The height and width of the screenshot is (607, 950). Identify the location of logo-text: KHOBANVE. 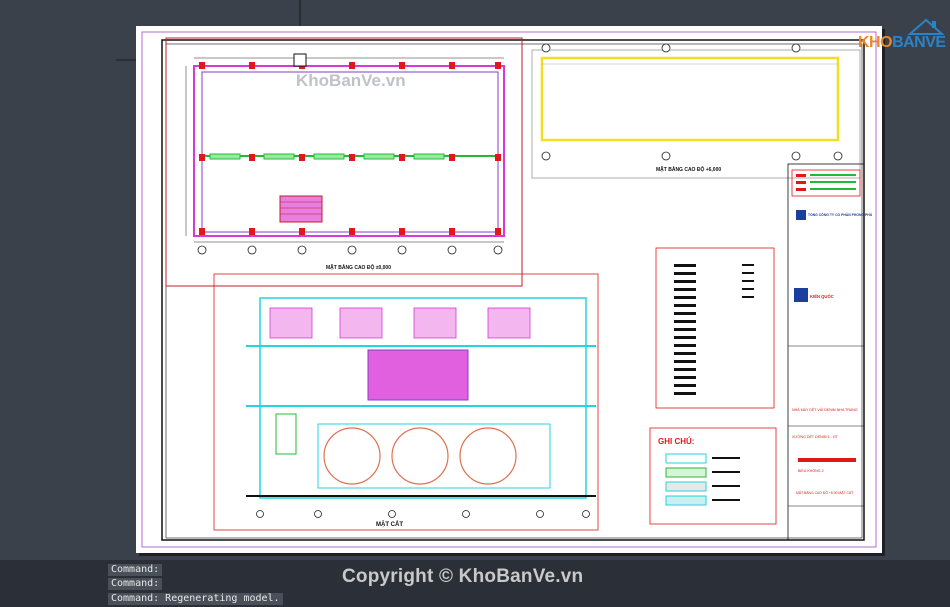
(902, 42).